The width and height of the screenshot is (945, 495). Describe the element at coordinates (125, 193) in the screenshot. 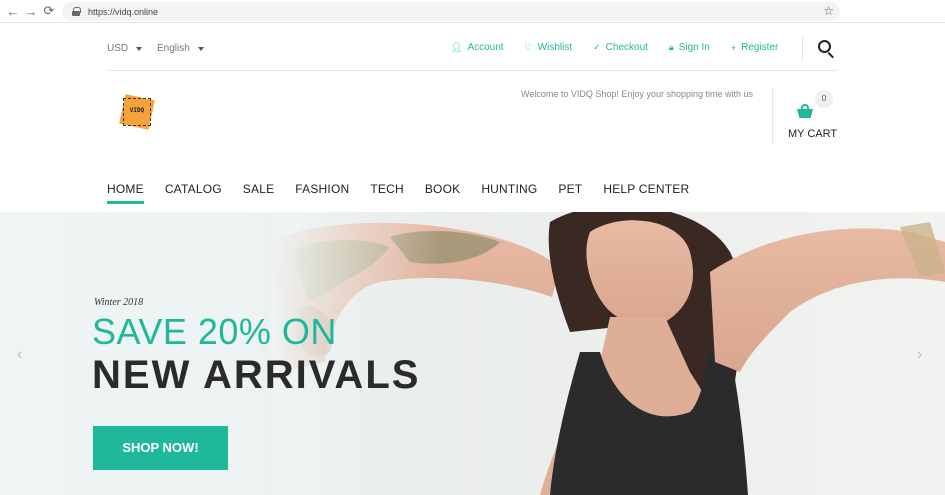

I see `nav-item-home: HOME` at that location.